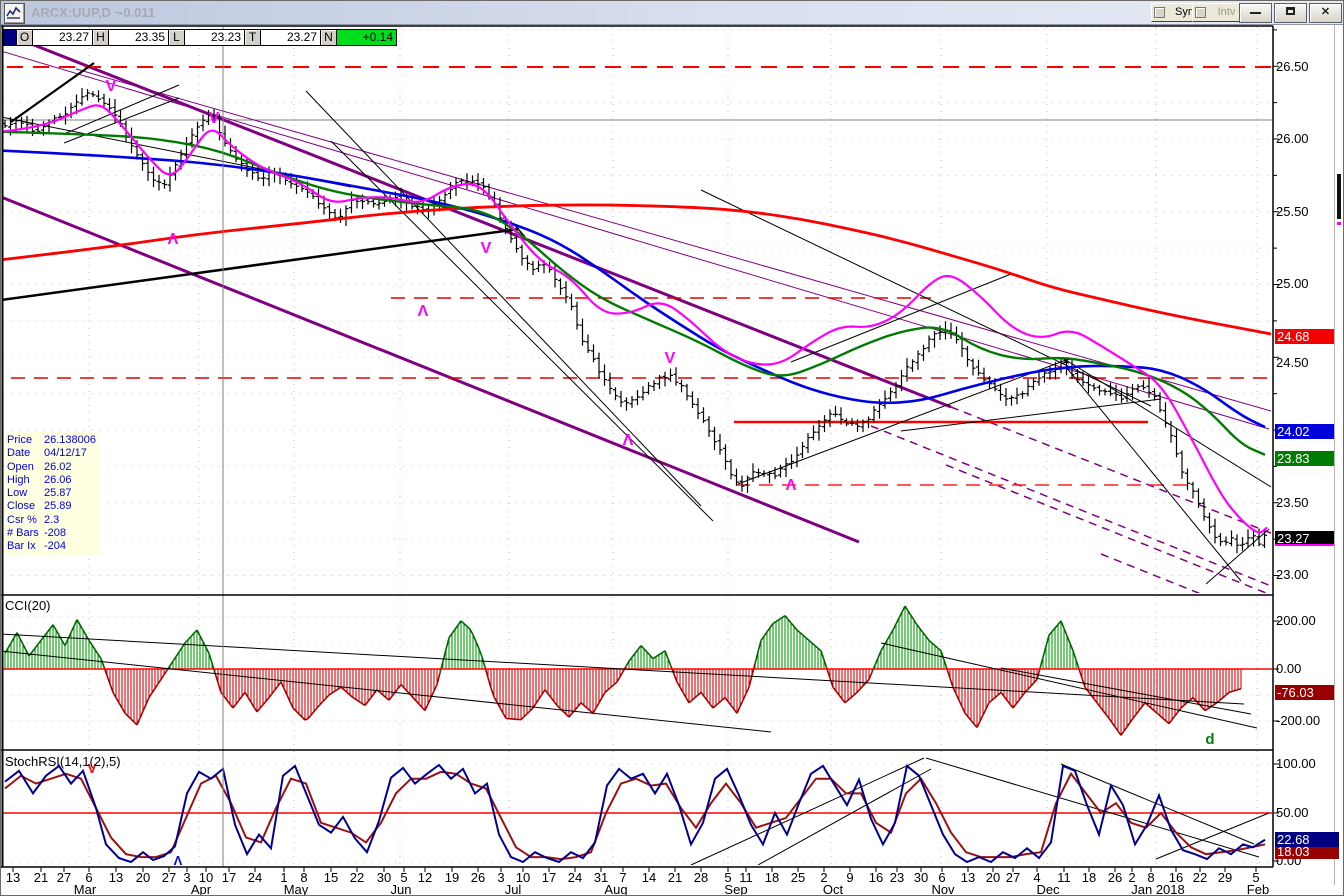 The width and height of the screenshot is (1344, 896). What do you see at coordinates (1339, 196) in the screenshot?
I see `scrollbar-thumb` at bounding box center [1339, 196].